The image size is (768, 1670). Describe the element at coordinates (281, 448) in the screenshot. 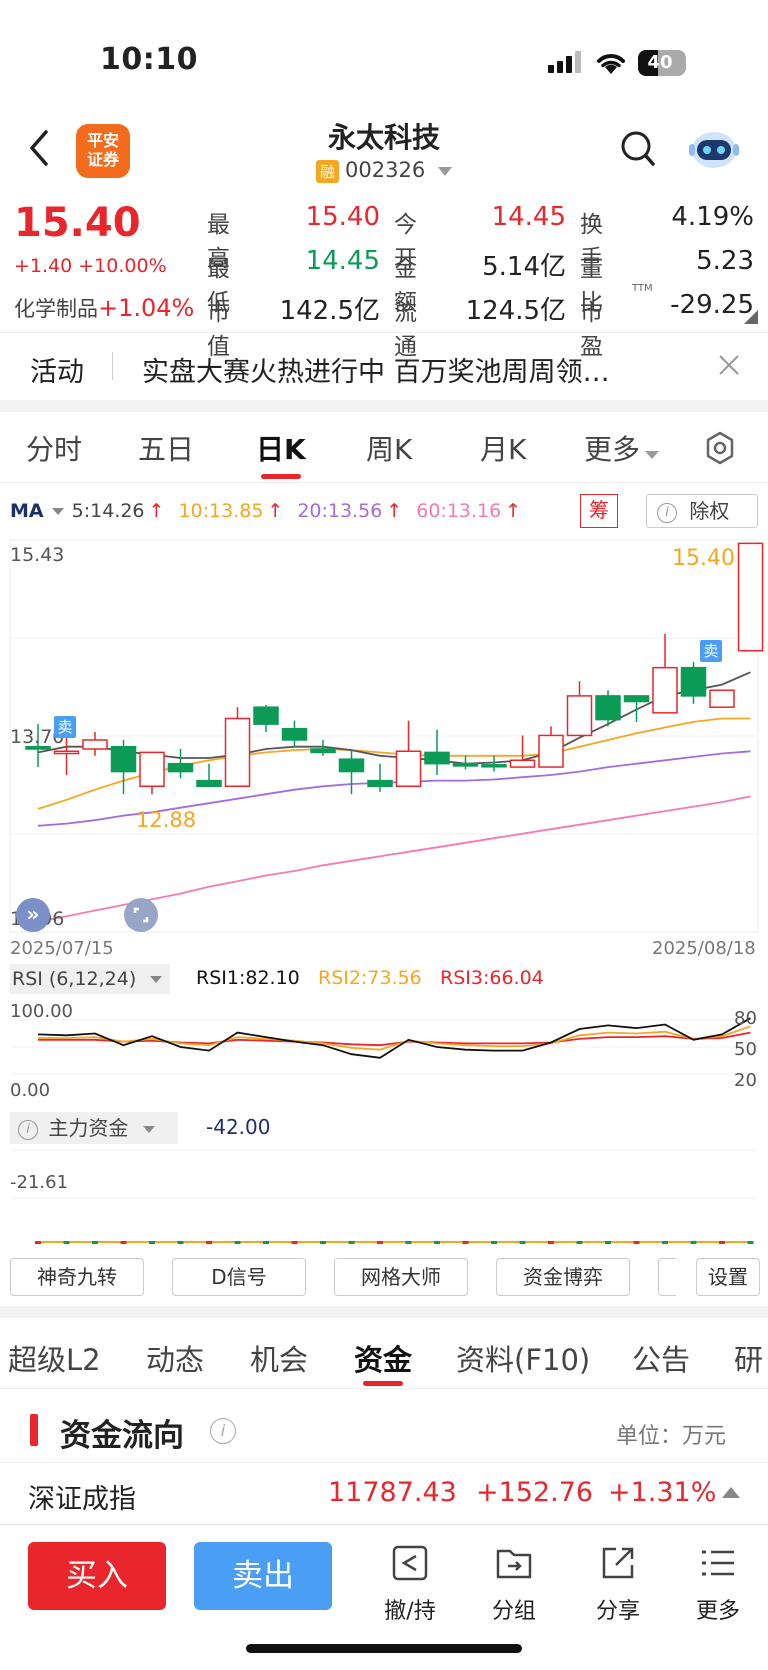

I see `tab-daily-k: 日K` at that location.